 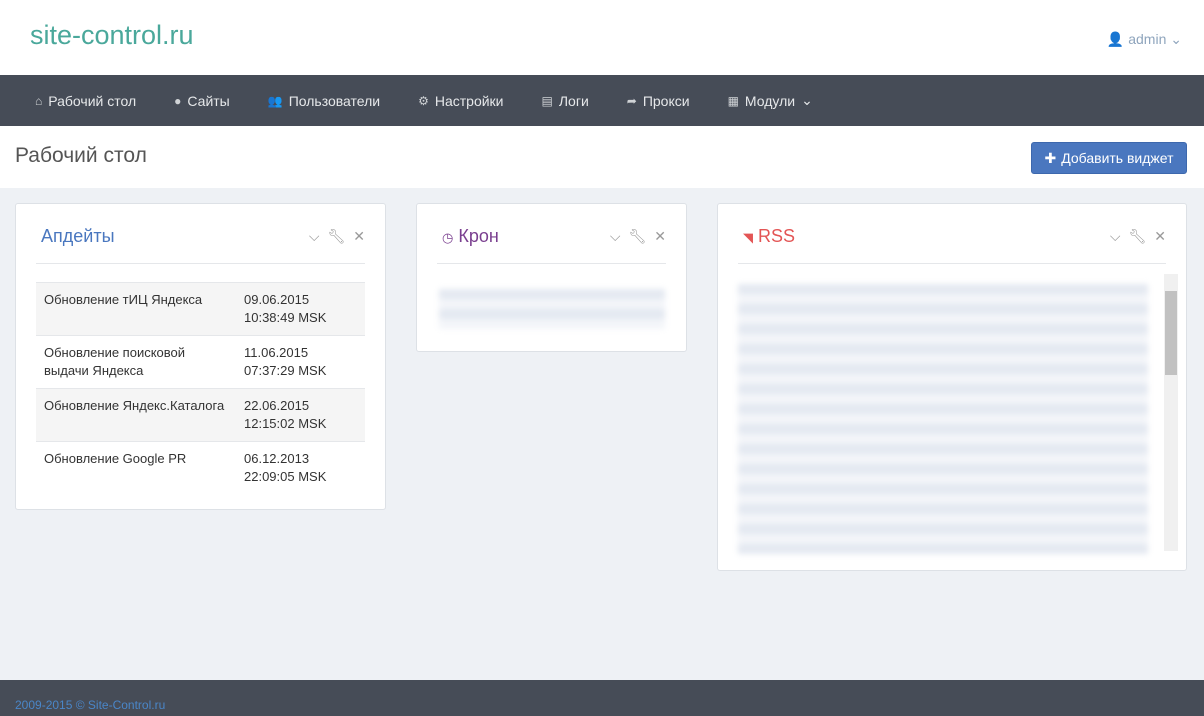 I want to click on nav-item: 👥 Пользователи, so click(x=324, y=101).